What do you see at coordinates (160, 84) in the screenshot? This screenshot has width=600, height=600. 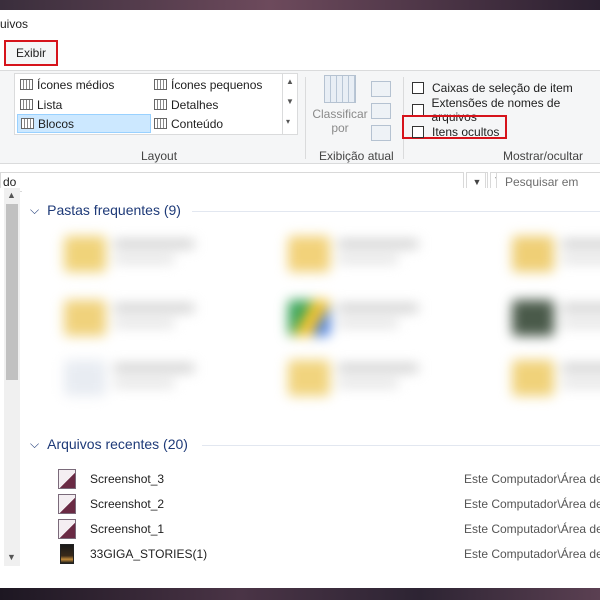 I see `small-icons-icon` at bounding box center [160, 84].